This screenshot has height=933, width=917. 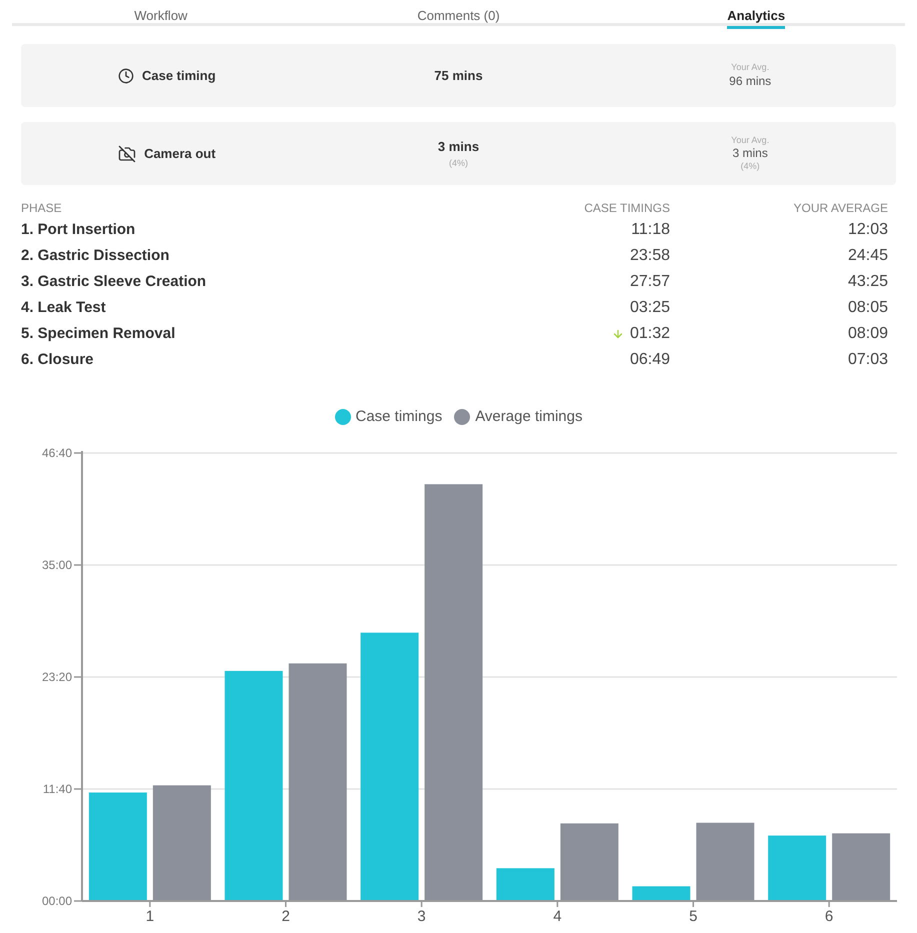 I want to click on y-tick-label: 35:00, so click(x=57, y=565).